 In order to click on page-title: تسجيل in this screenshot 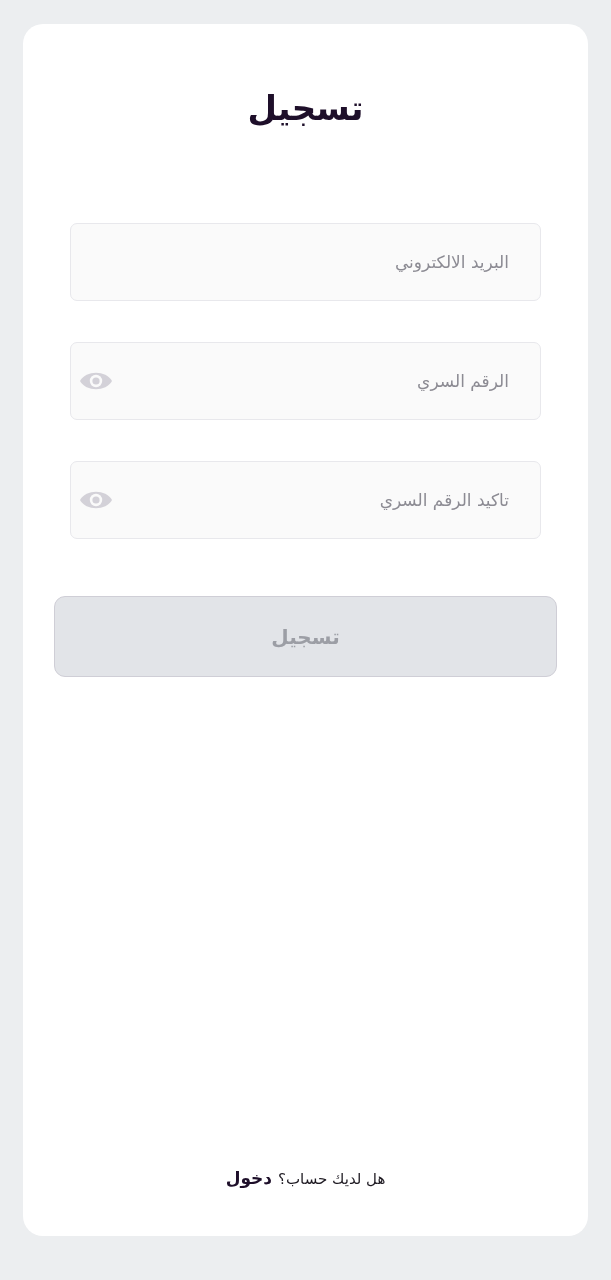, I will do `click(305, 108)`.